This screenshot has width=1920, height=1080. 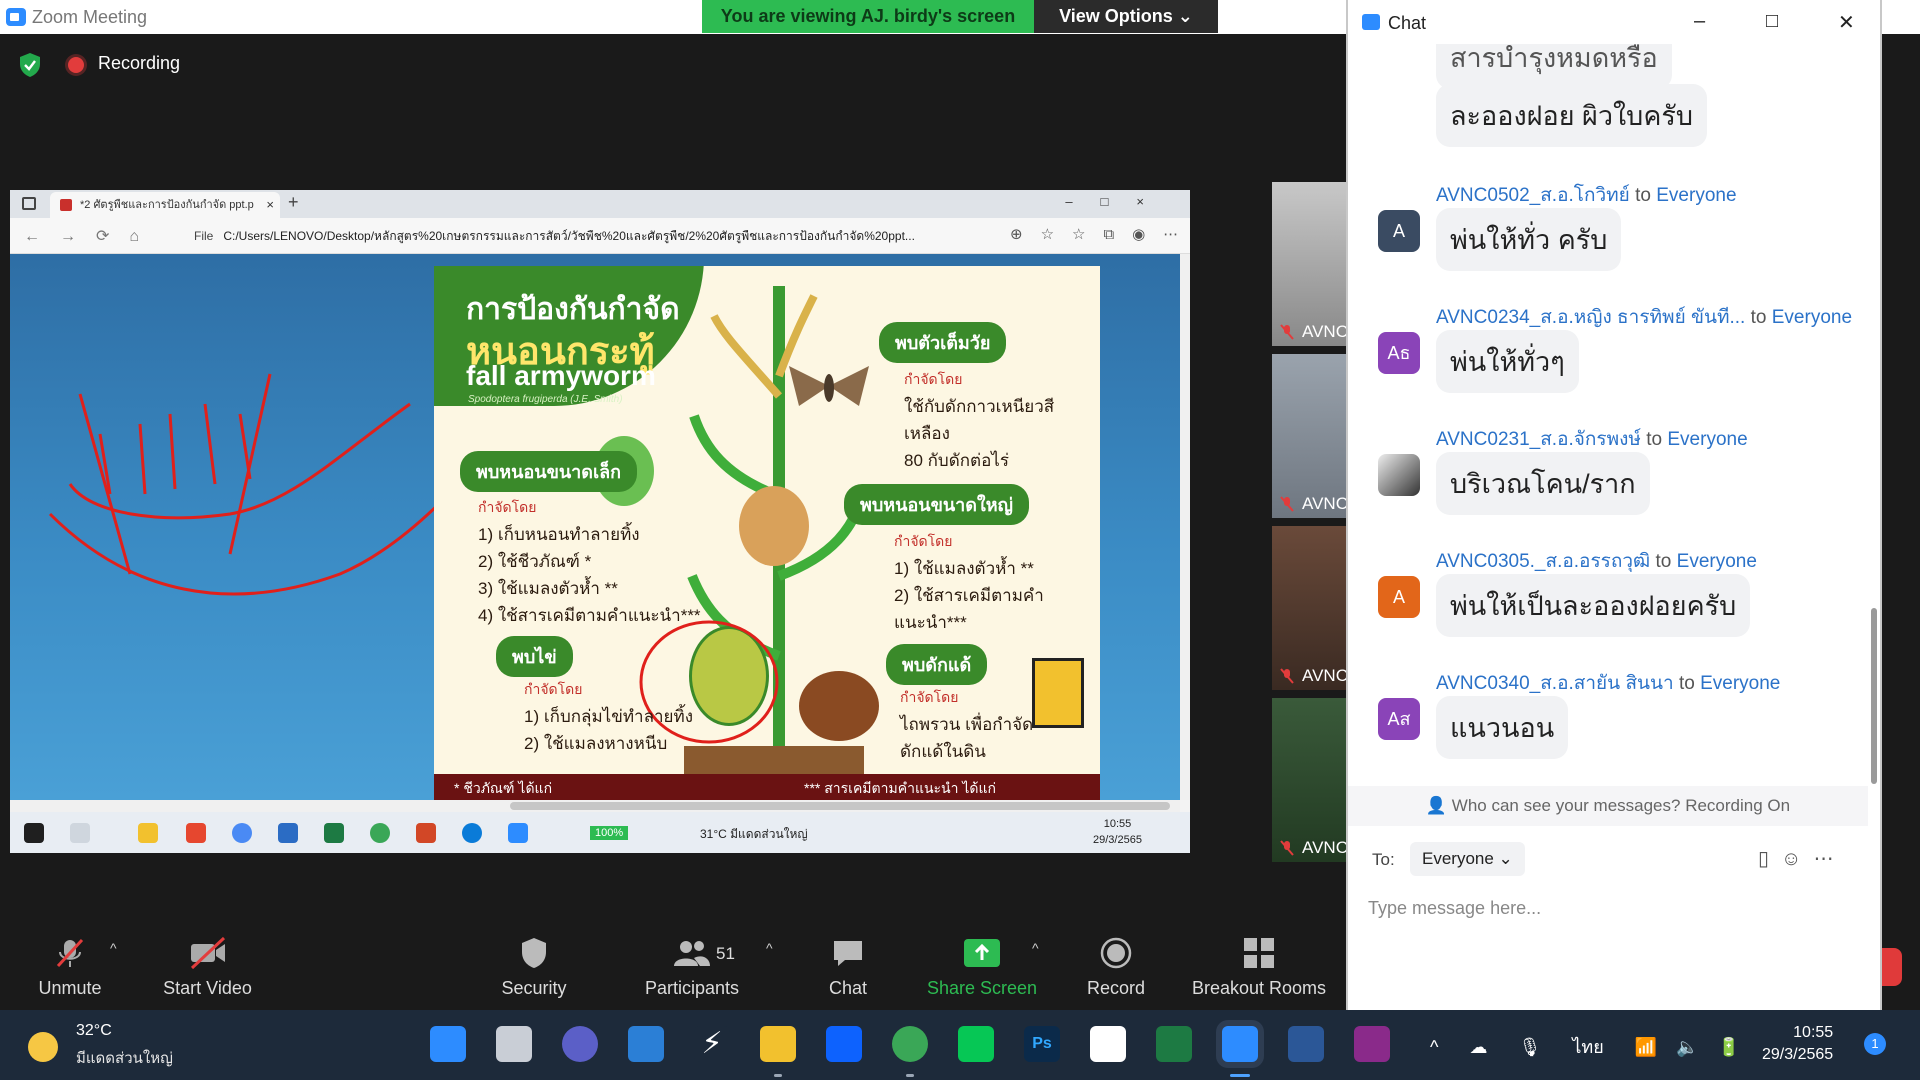 What do you see at coordinates (1538, 439) in the screenshot?
I see `sender-name: AVNC0231_ส.อ.จักรพงษ์` at bounding box center [1538, 439].